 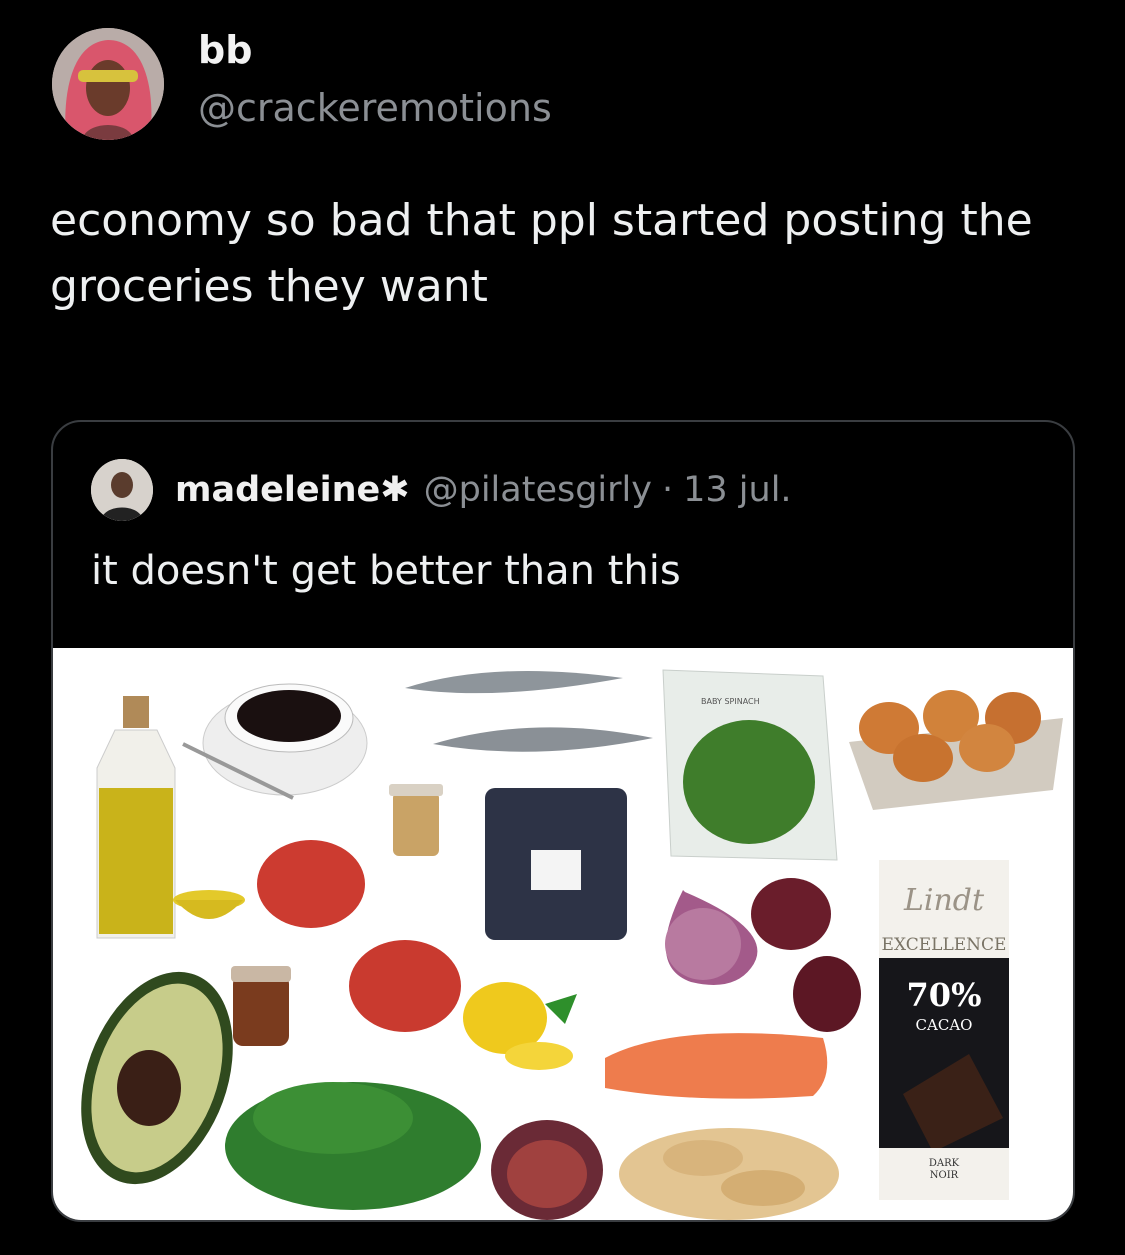 I want to click on arugula-image, so click(x=353, y=1146).